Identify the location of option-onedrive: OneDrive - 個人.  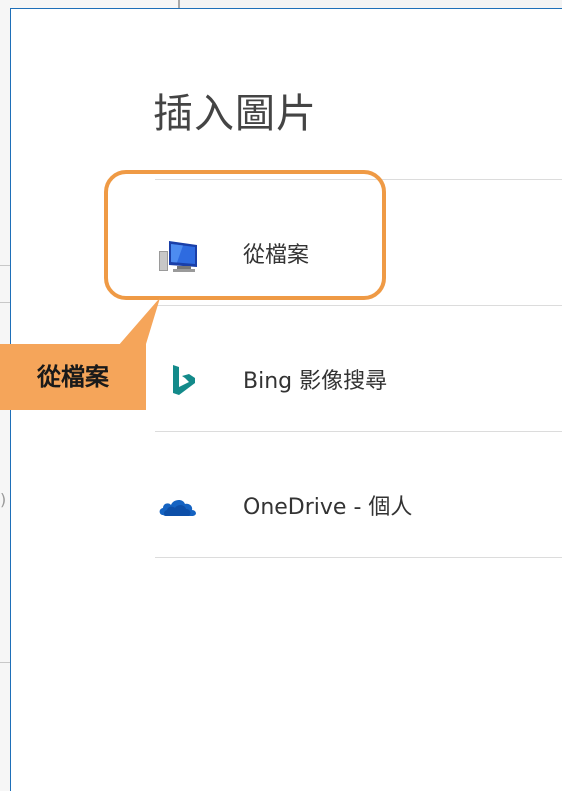
(352, 501).